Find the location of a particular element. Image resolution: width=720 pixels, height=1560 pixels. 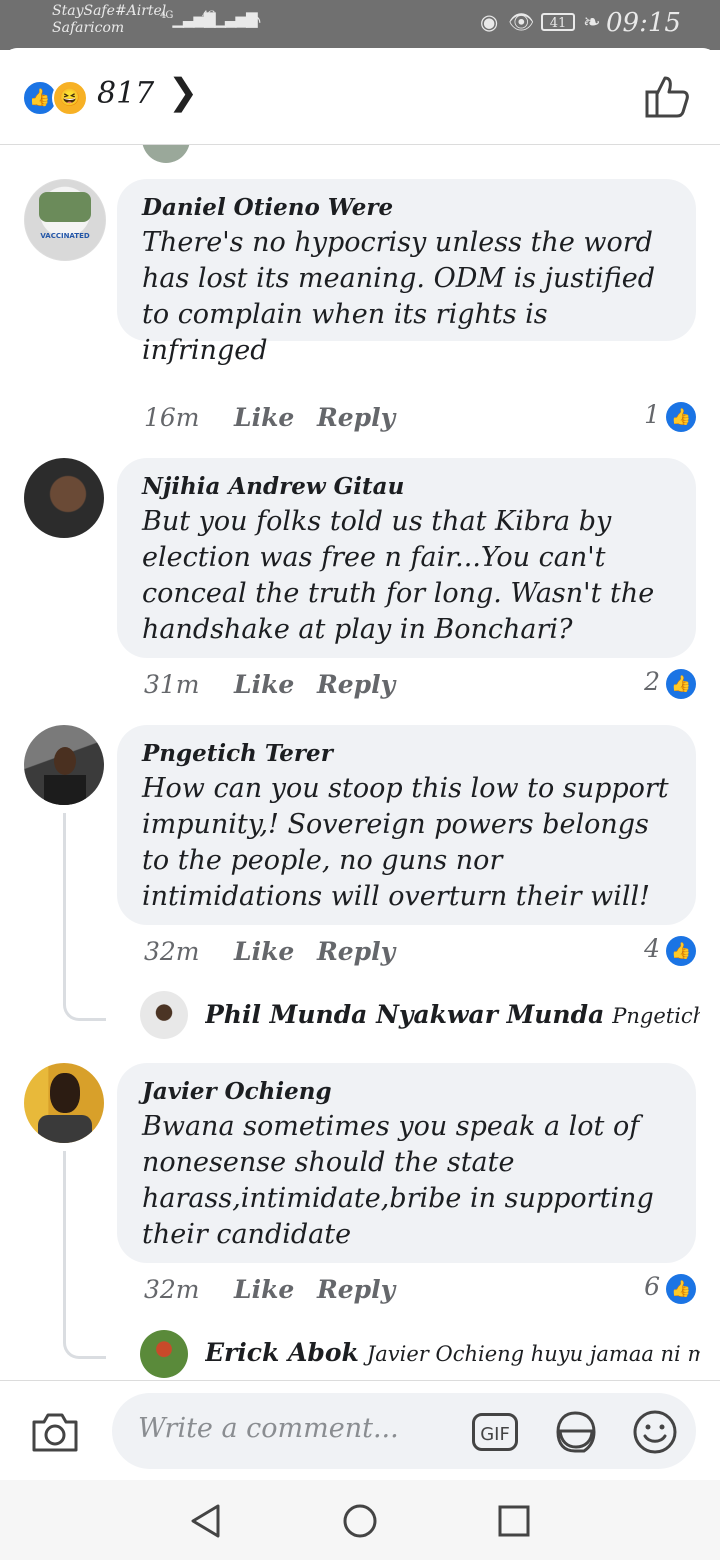

comment-like-count: 1 👍 is located at coordinates (670, 416).